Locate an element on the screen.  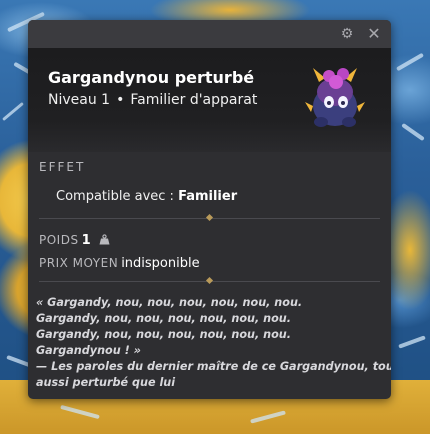
item-level: Niveau 1 is located at coordinates (79, 100).